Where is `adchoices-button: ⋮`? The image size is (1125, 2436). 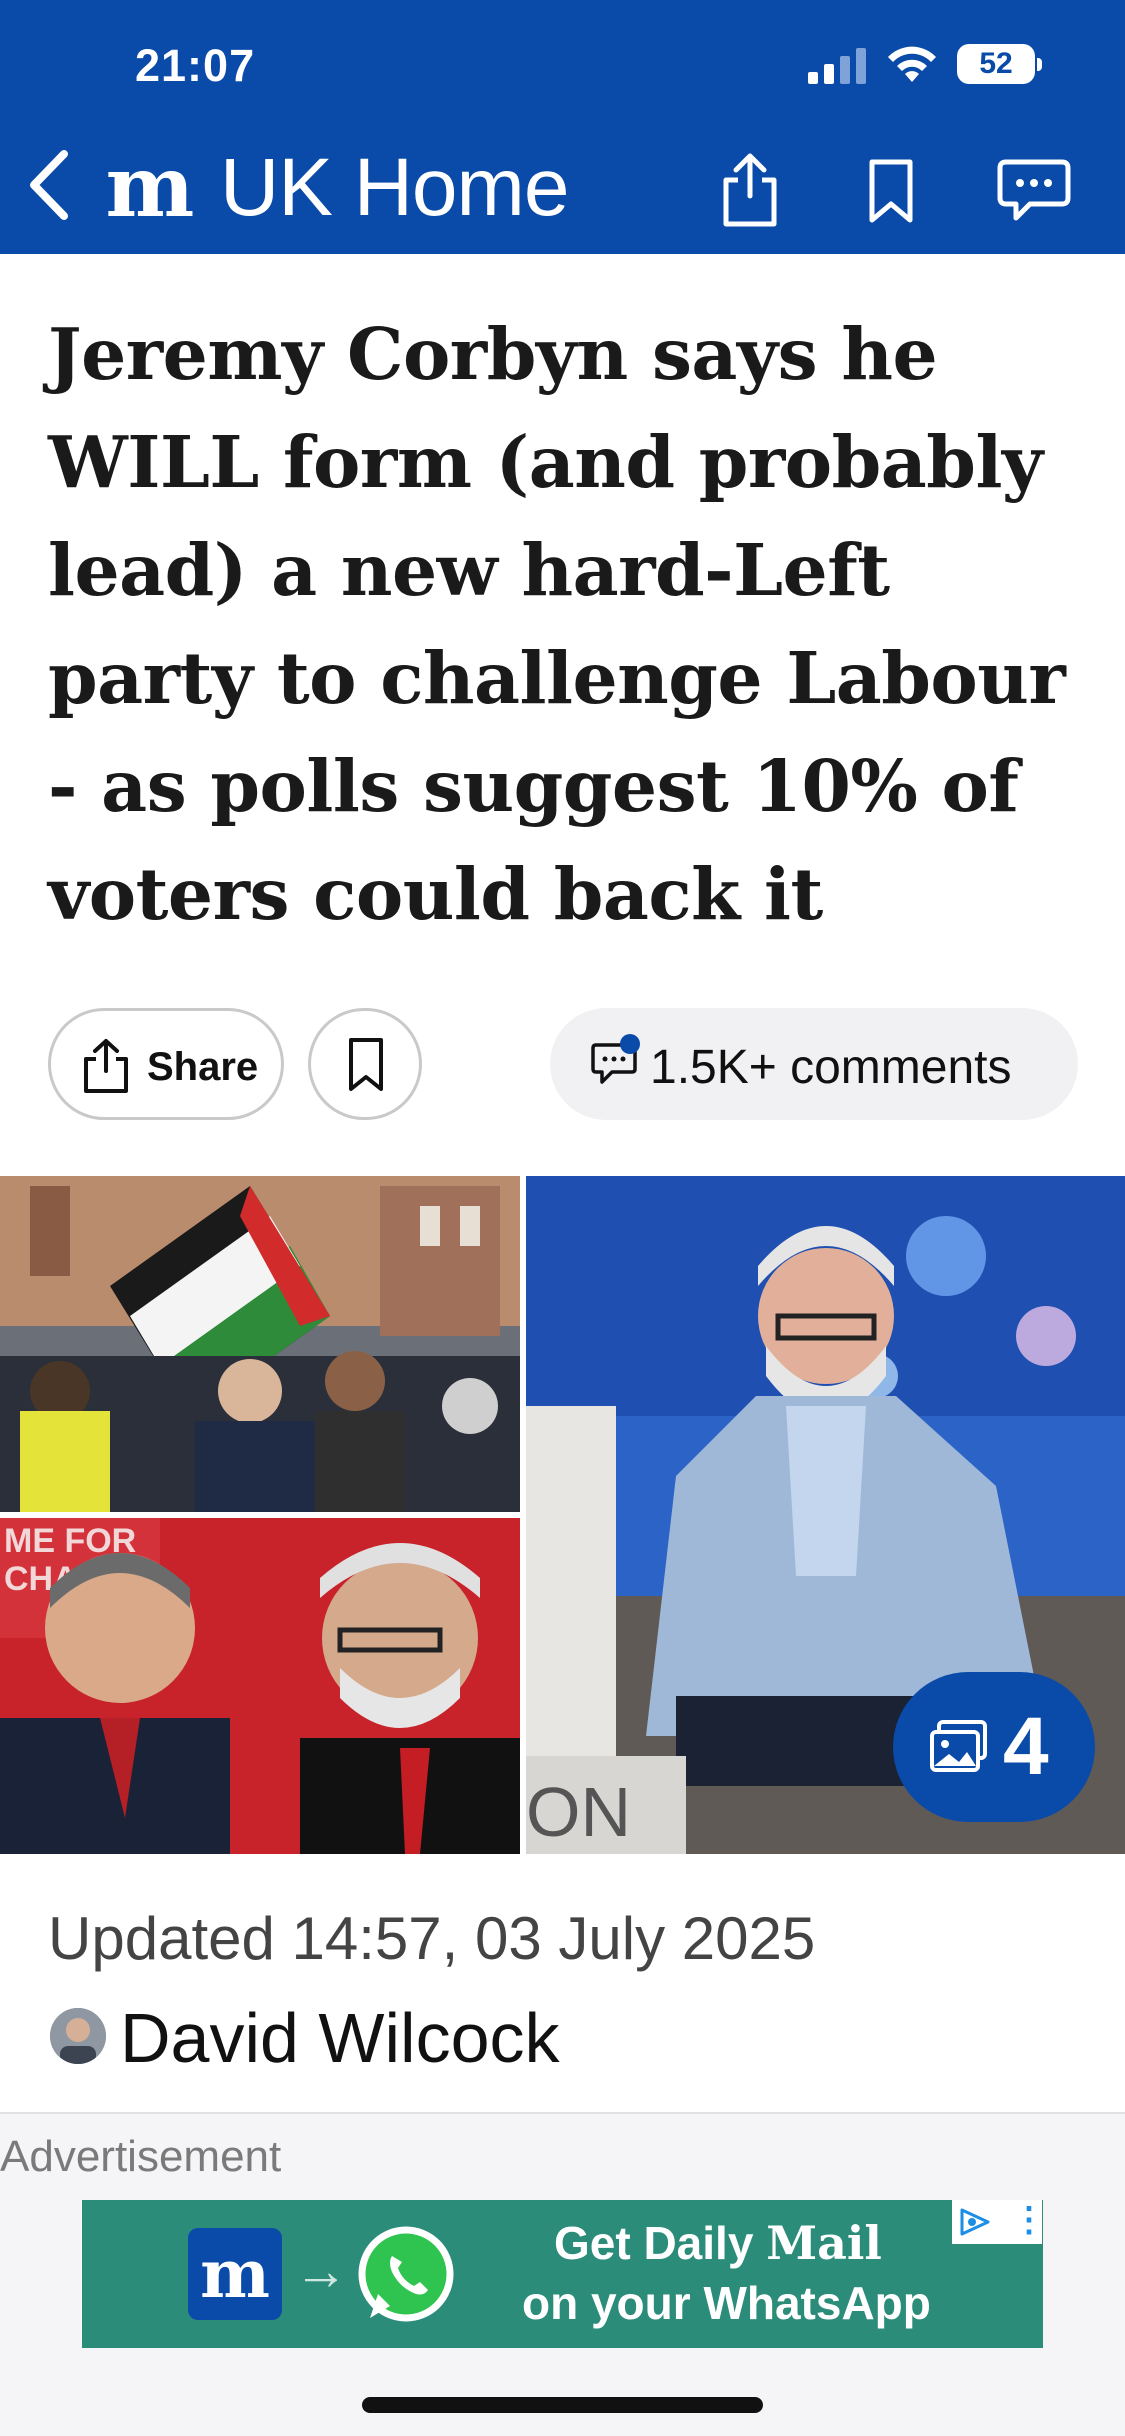 adchoices-button: ⋮ is located at coordinates (997, 2222).